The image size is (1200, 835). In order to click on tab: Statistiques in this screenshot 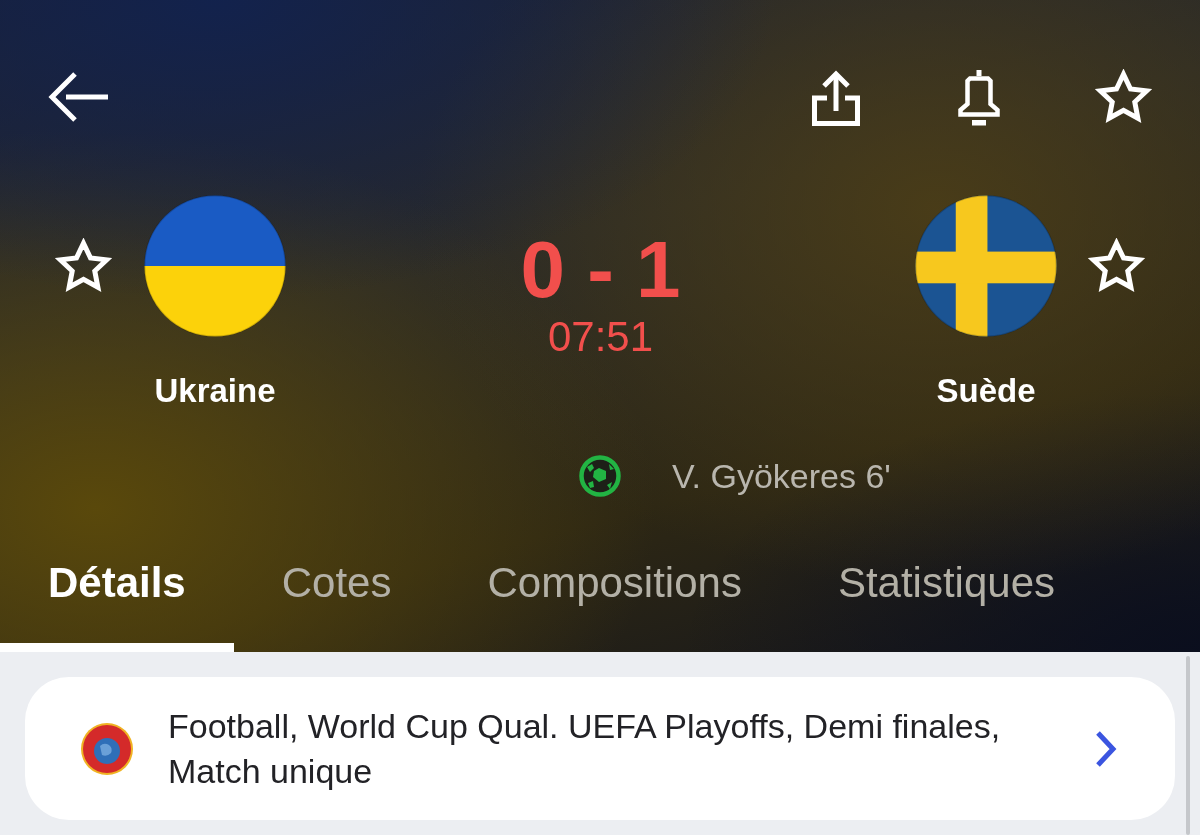, I will do `click(946, 607)`.